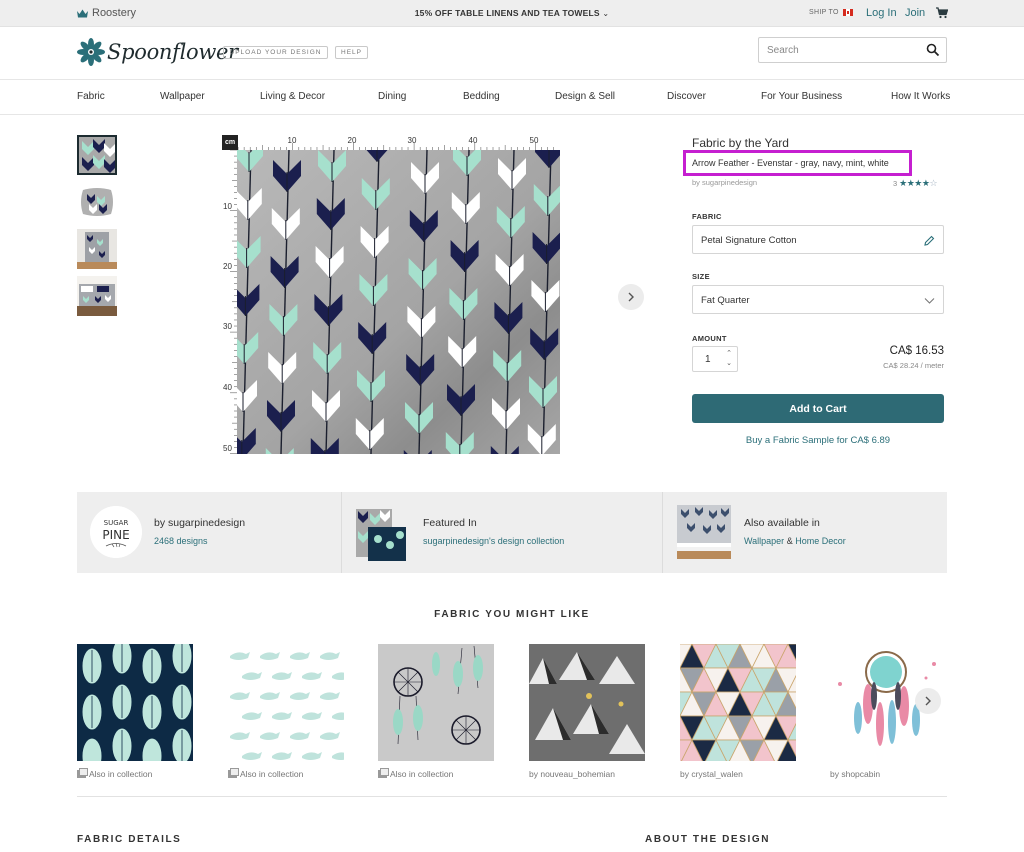 Image resolution: width=1024 pixels, height=852 pixels. I want to click on ruler-left-label: 40, so click(227, 387).